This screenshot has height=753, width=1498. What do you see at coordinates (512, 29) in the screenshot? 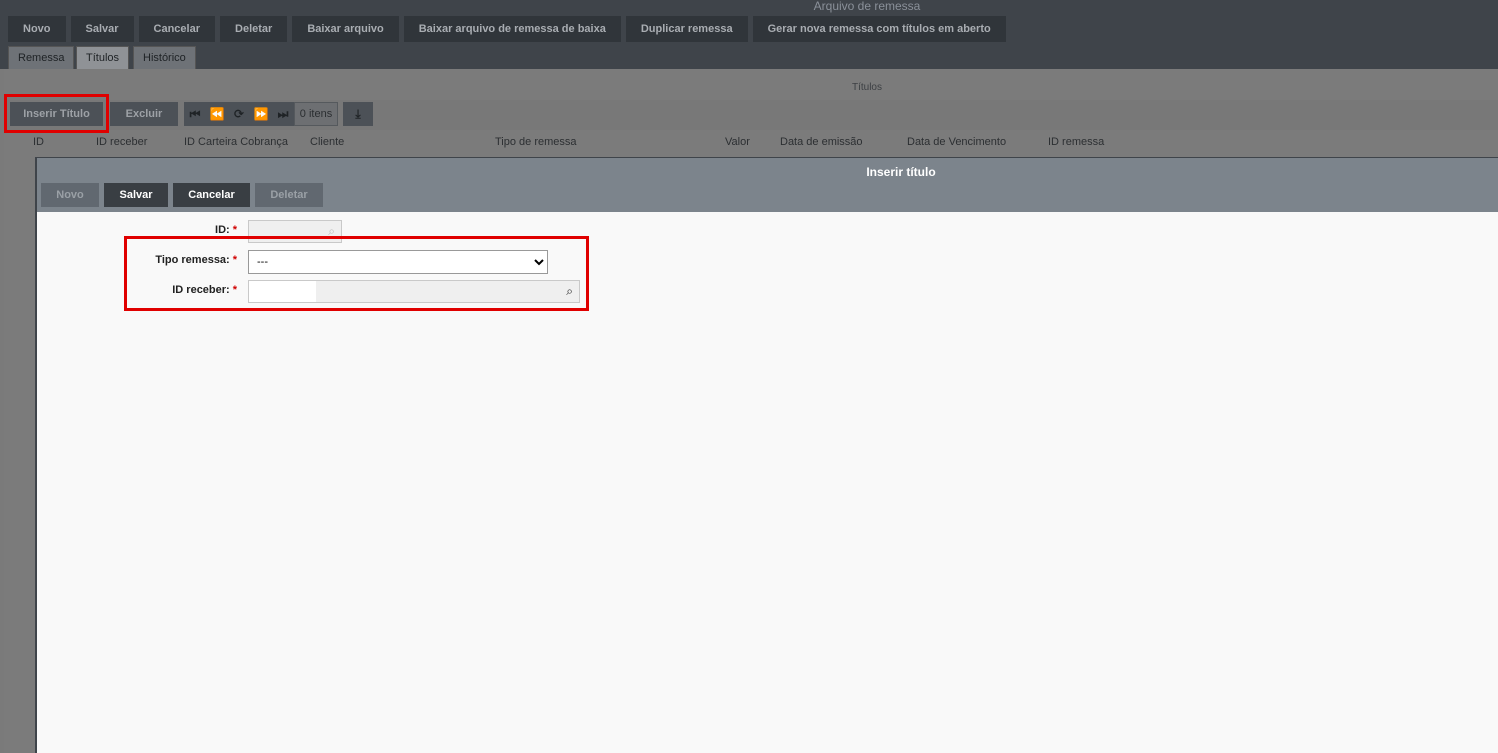
I see `baixar-remessa-baixa-button: Baixar arquivo de remessa de baixa` at bounding box center [512, 29].